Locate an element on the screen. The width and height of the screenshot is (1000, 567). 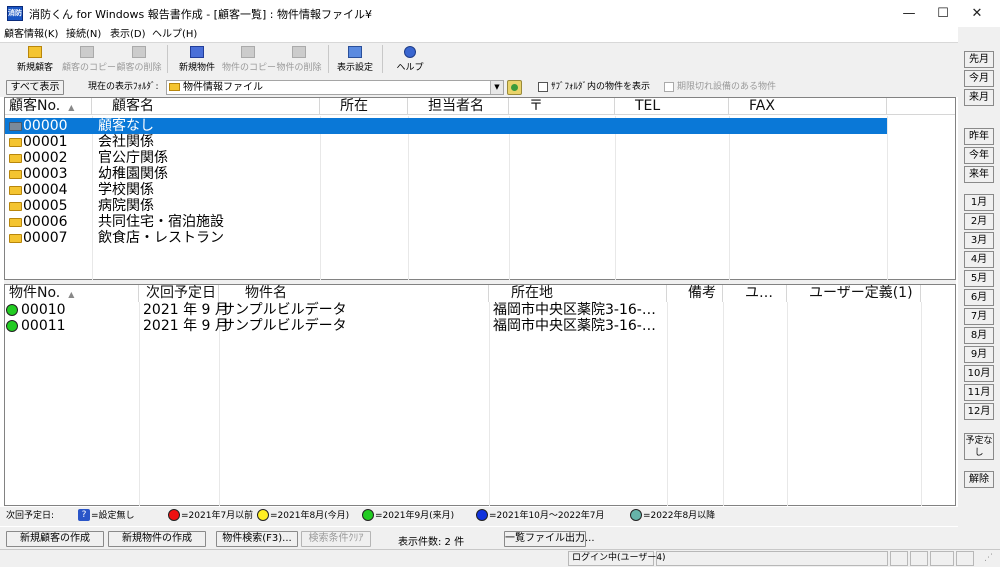
col-customer-name: 顧客名 is located at coordinates (206, 106).